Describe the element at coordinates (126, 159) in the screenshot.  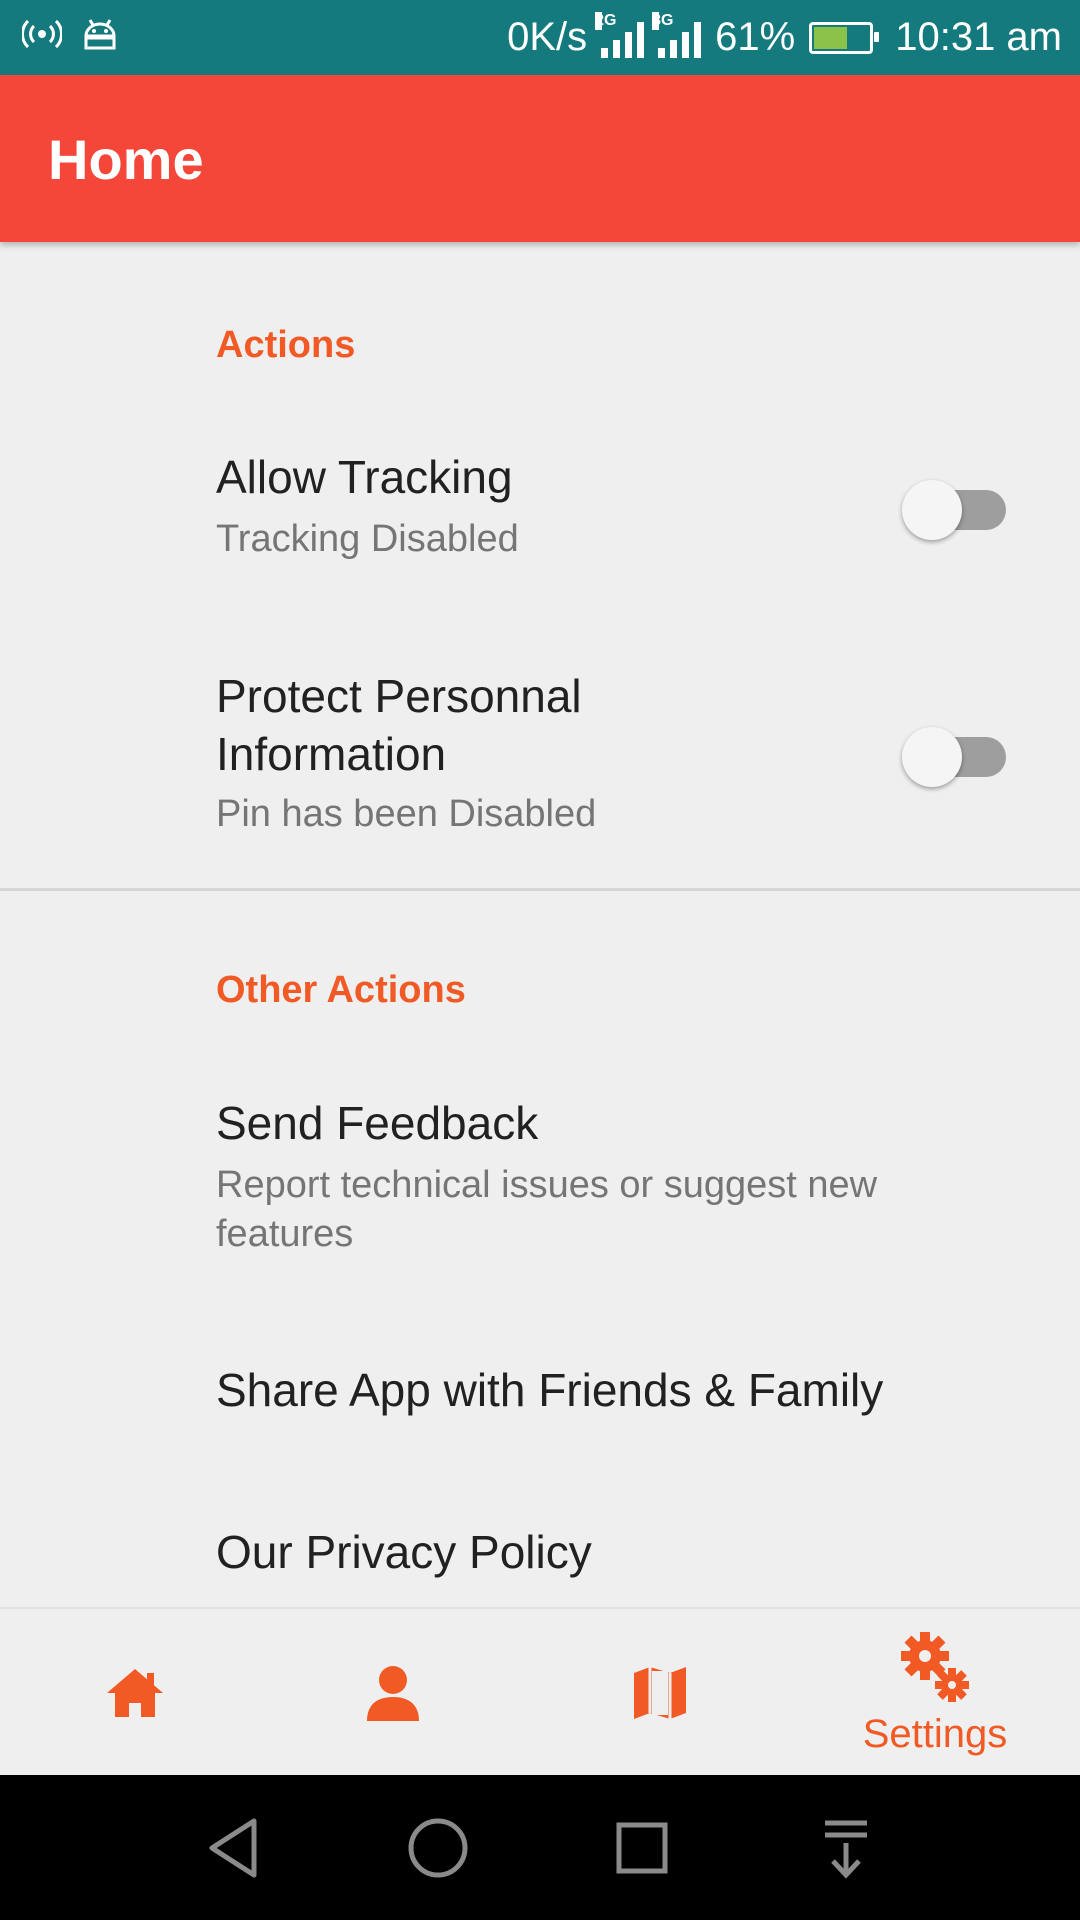
I see `page-title: Home` at that location.